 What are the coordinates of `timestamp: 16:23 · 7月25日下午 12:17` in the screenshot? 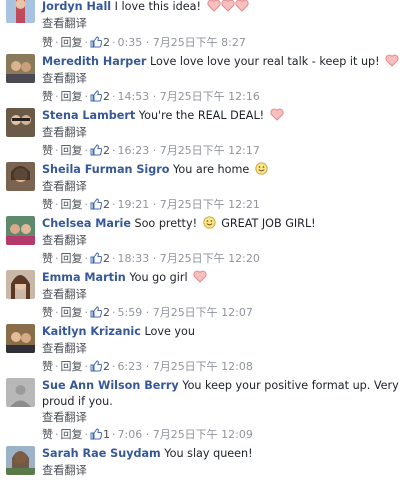 It's located at (189, 150).